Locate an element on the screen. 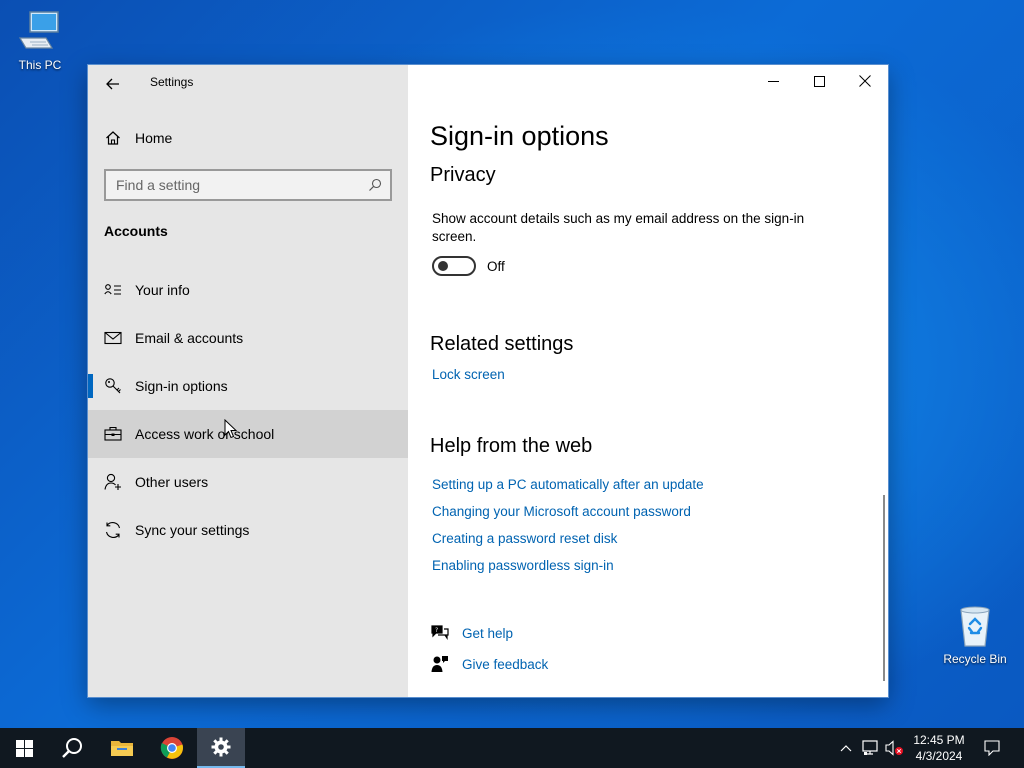  taskbar-chrome is located at coordinates (172, 748).